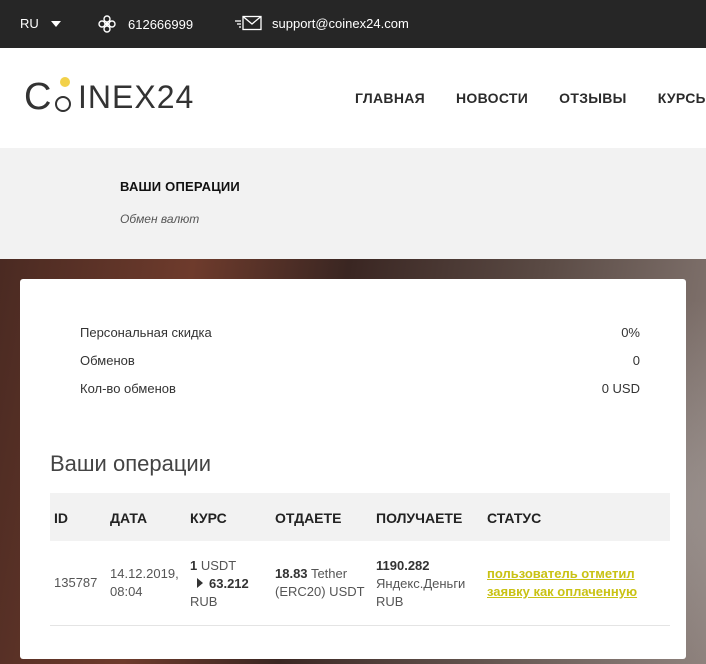 The width and height of the screenshot is (706, 664). Describe the element at coordinates (360, 395) in the screenshot. I see `stat-row: Кол-во обменов 0 USD` at that location.